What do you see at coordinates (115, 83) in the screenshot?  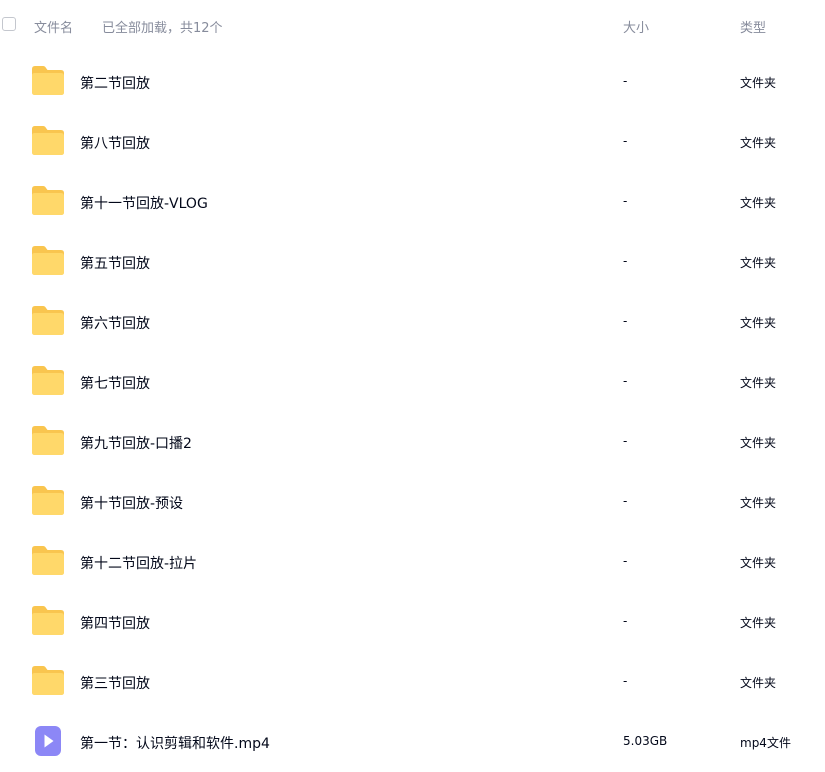 I see `file-name: 第二节回放` at bounding box center [115, 83].